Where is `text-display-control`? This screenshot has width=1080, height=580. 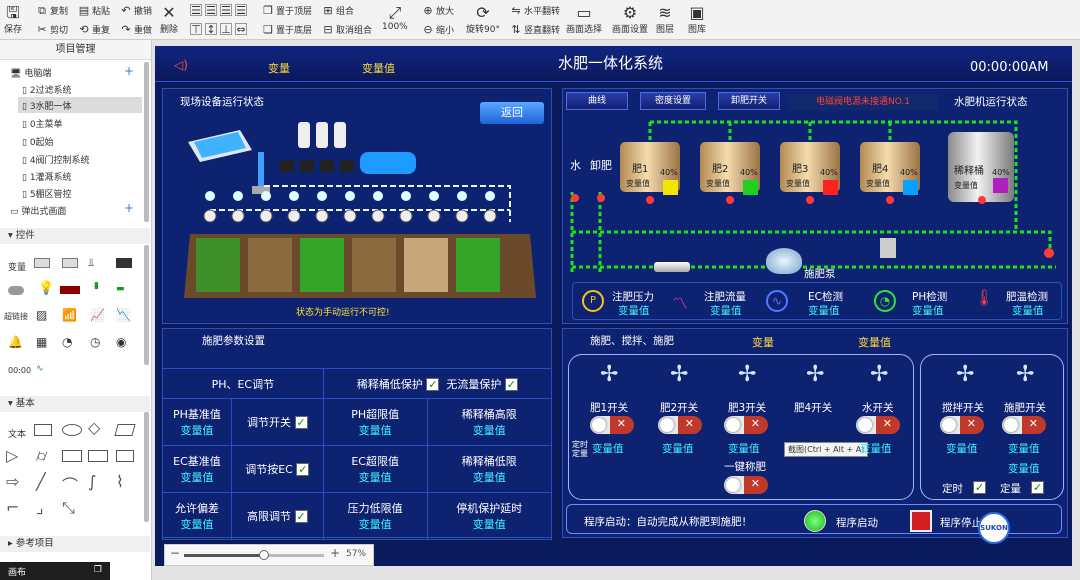 text-display-control is located at coordinates (124, 263).